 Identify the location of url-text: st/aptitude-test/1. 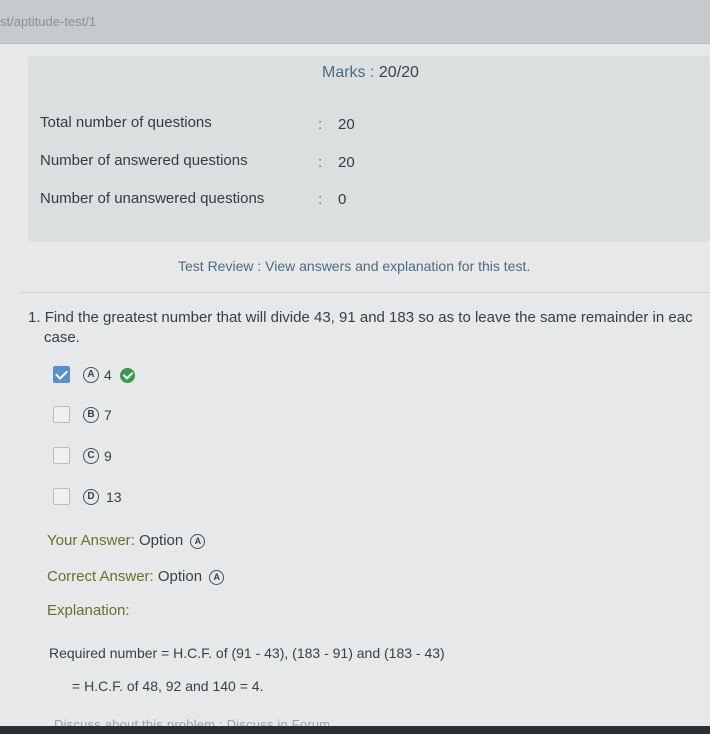
(48, 21).